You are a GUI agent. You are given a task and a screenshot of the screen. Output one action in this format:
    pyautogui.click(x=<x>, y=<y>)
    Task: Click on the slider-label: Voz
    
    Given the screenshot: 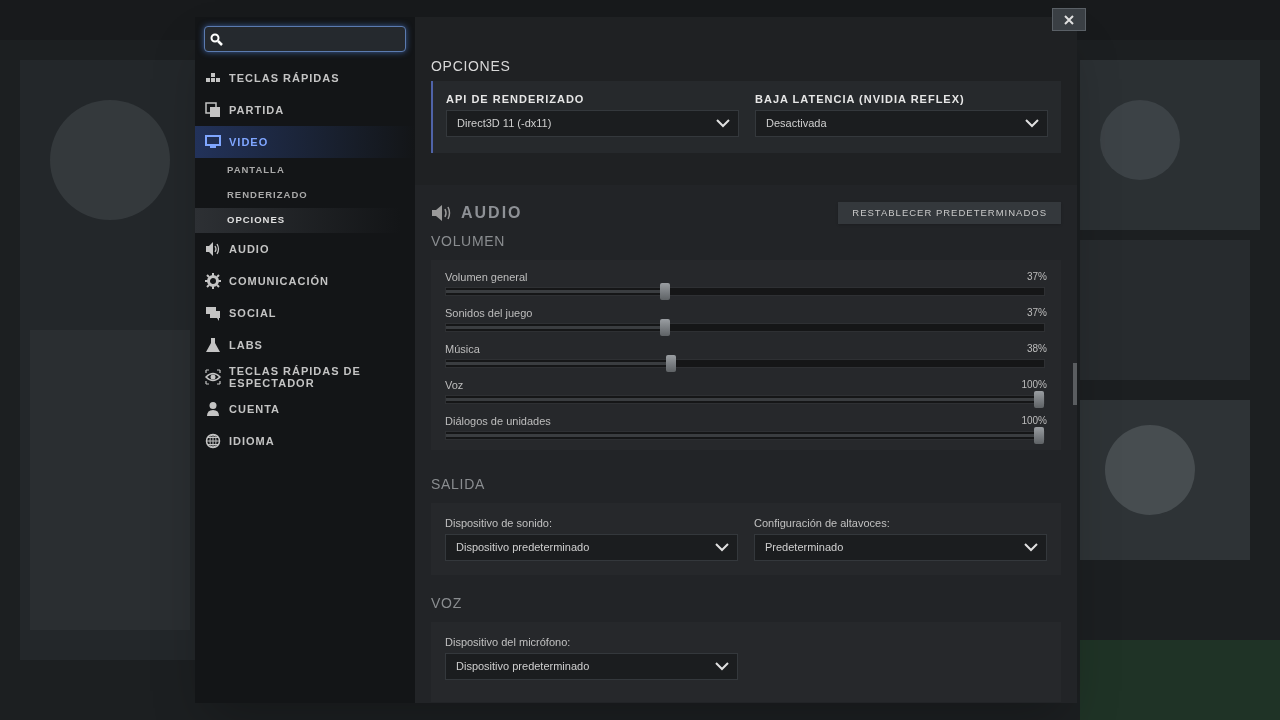 What is the action you would take?
    pyautogui.click(x=454, y=385)
    